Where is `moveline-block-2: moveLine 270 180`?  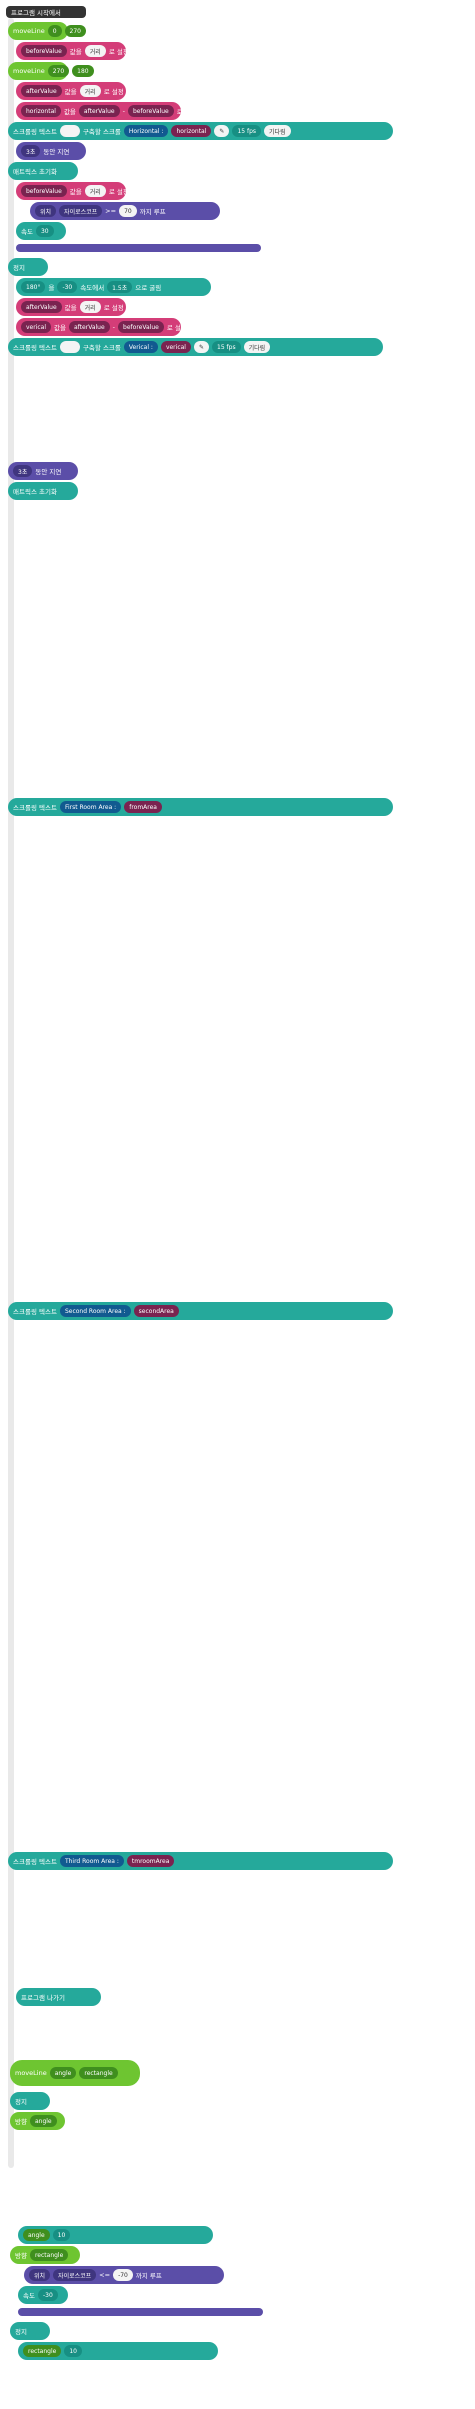
moveline-block-2: moveLine 270 180 is located at coordinates (51, 71).